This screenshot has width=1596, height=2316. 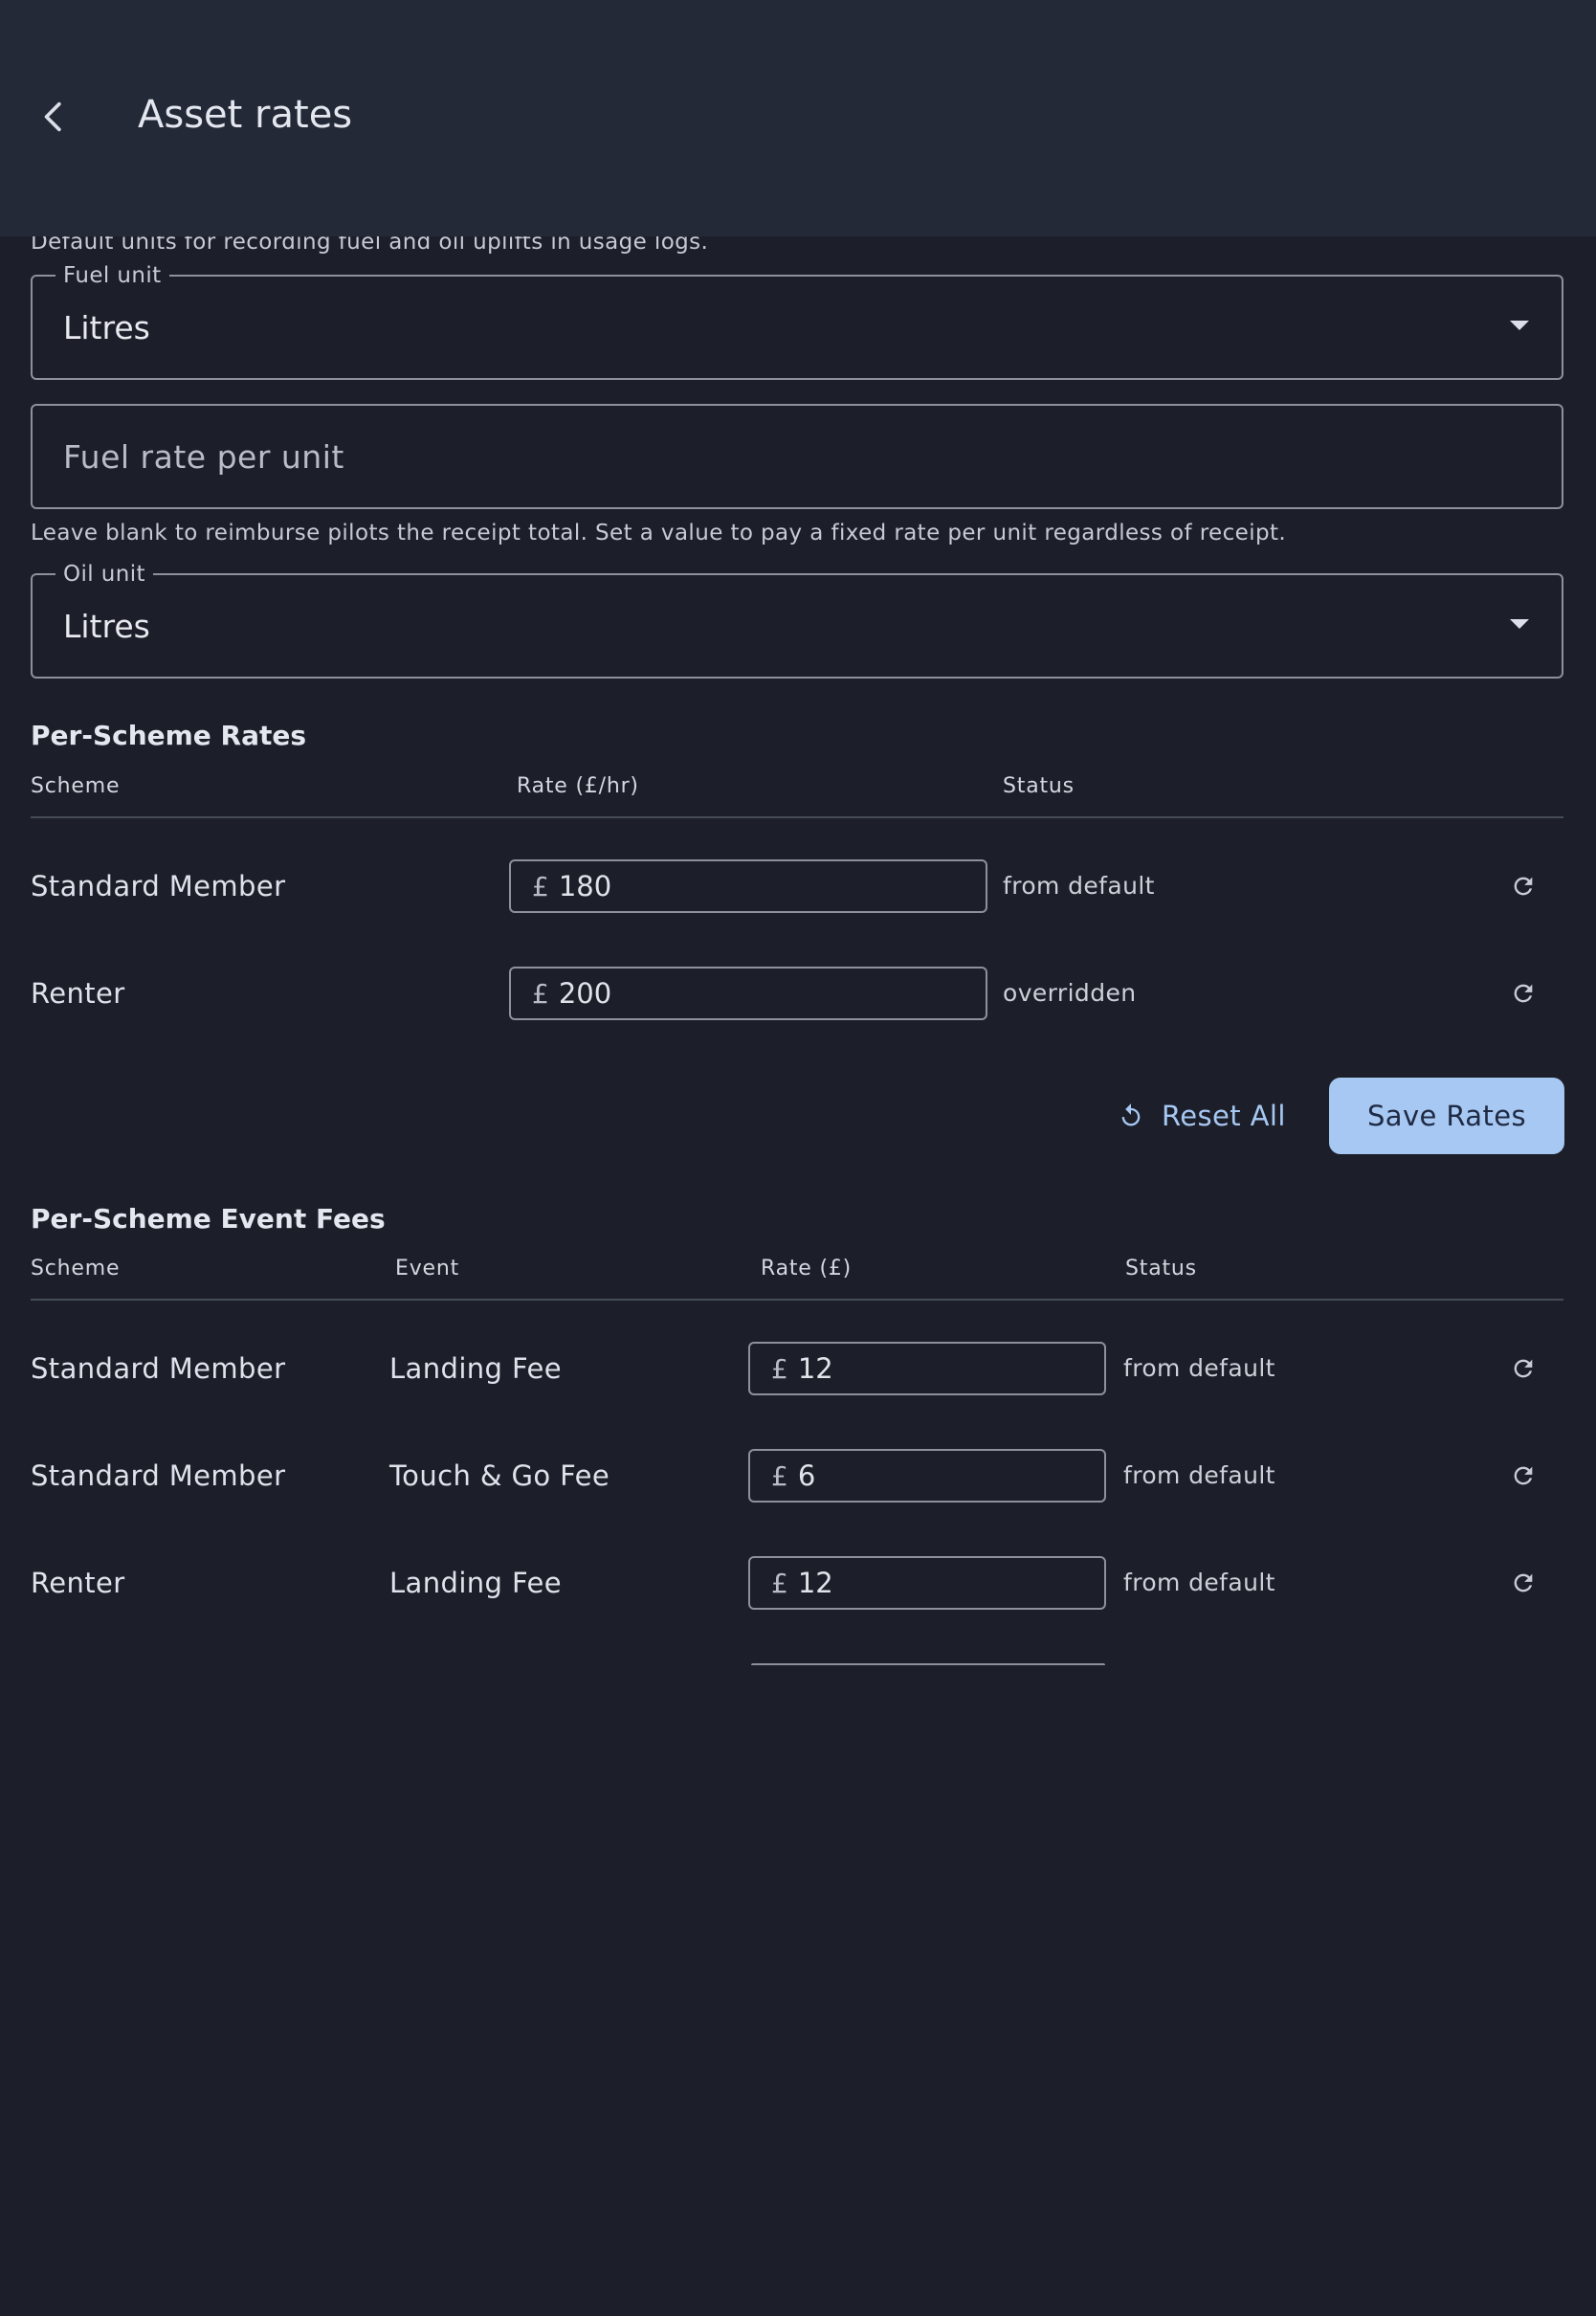 I want to click on reset-icon, so click(x=1131, y=1115).